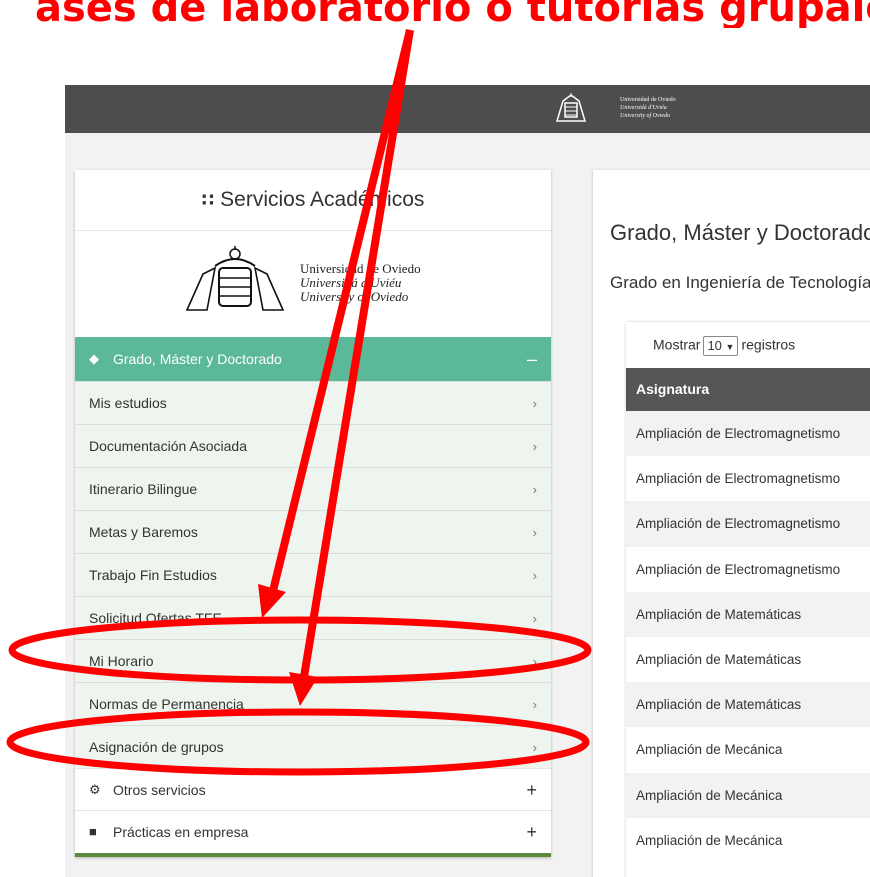  What do you see at coordinates (95, 789) in the screenshot?
I see `gear-icon: ⚙` at bounding box center [95, 789].